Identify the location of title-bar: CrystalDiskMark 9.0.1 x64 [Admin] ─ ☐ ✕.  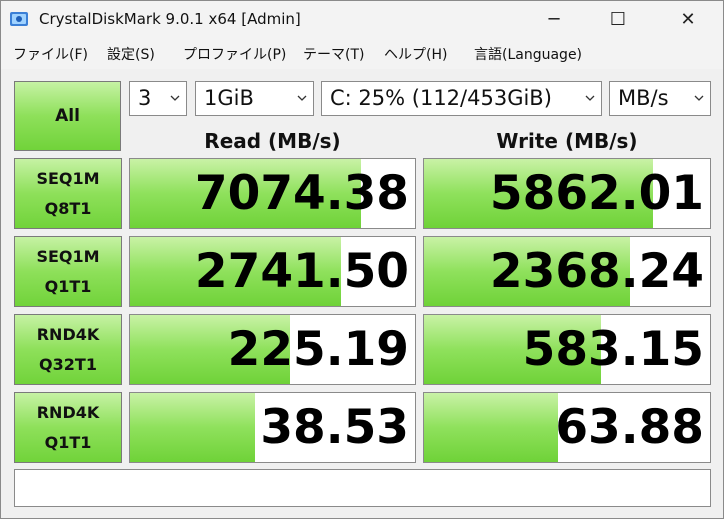
(362, 19).